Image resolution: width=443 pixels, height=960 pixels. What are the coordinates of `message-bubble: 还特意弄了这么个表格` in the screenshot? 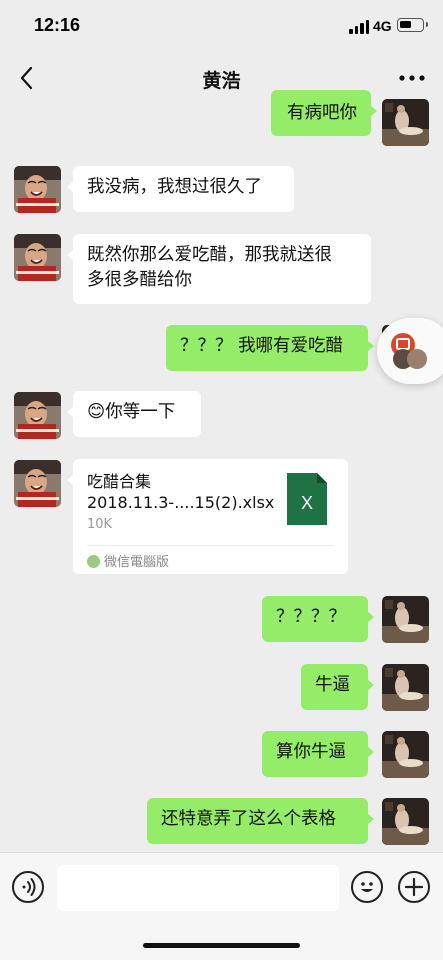 It's located at (260, 821).